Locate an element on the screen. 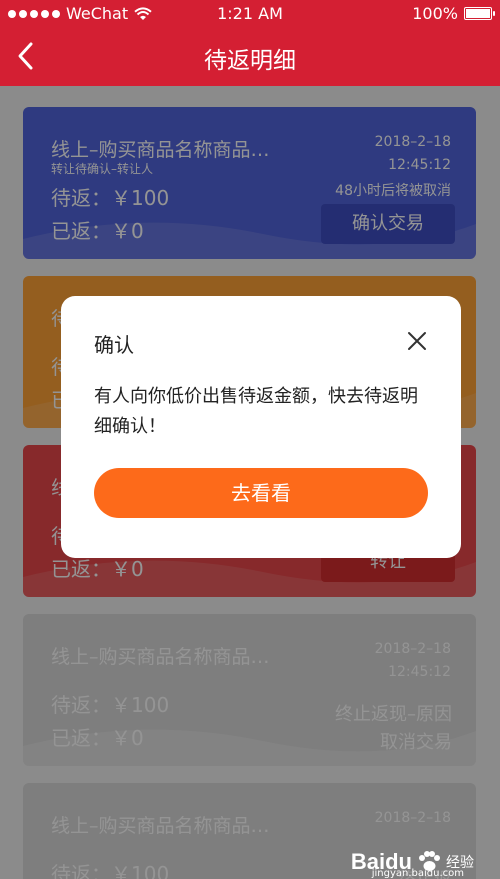  close-icon is located at coordinates (417, 341).